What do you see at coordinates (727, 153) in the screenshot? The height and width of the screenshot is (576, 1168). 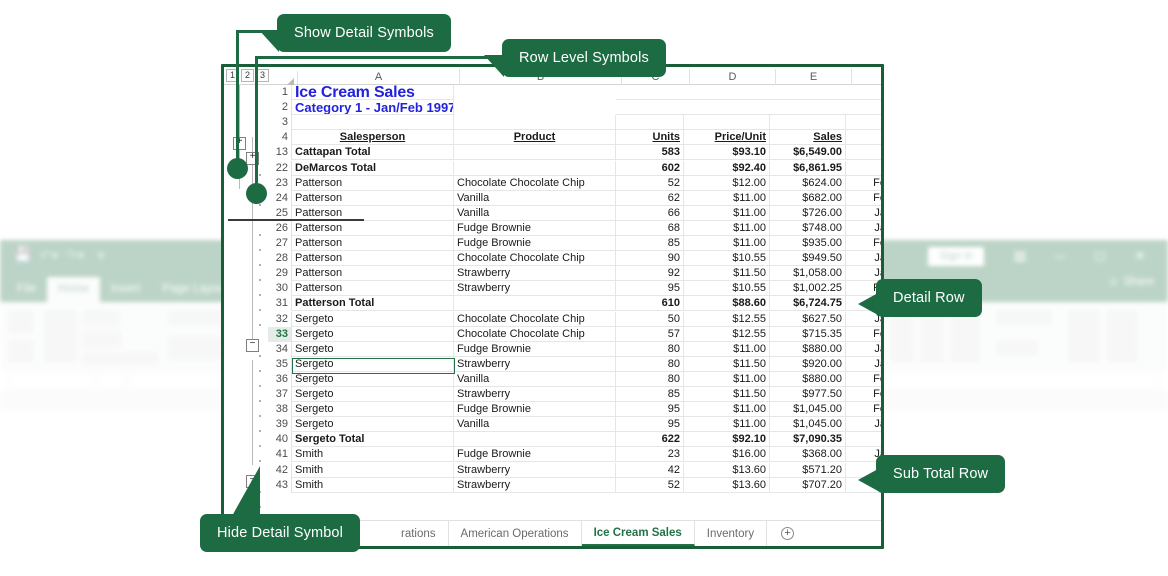 I see `cell-D13: $93.10` at bounding box center [727, 153].